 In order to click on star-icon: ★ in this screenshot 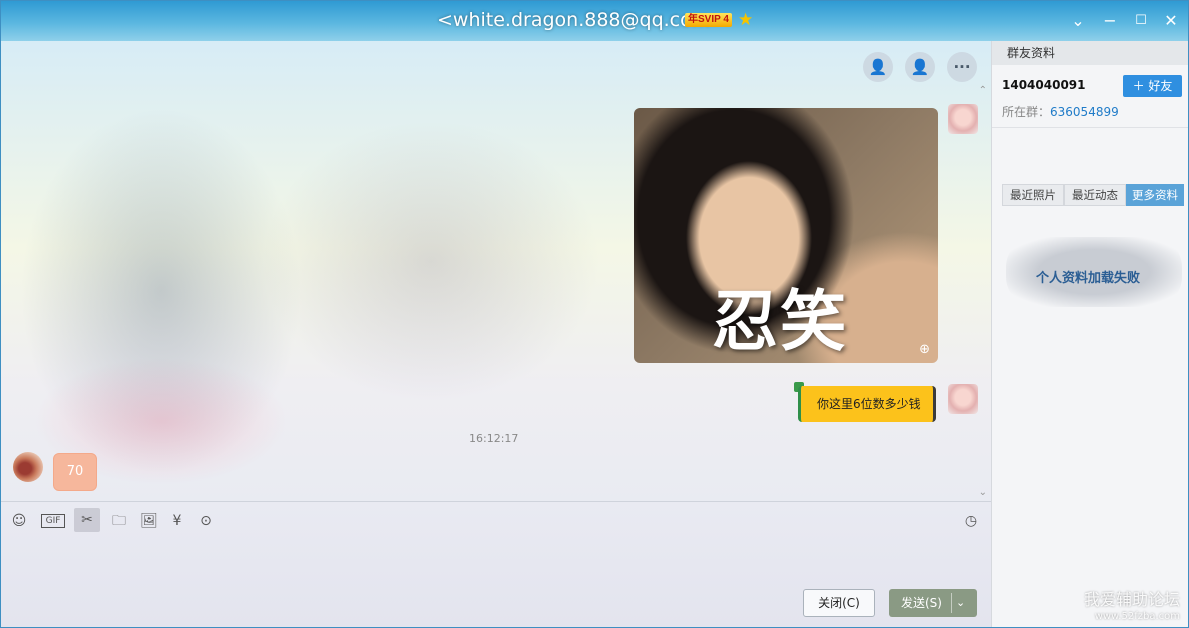, I will do `click(745, 20)`.